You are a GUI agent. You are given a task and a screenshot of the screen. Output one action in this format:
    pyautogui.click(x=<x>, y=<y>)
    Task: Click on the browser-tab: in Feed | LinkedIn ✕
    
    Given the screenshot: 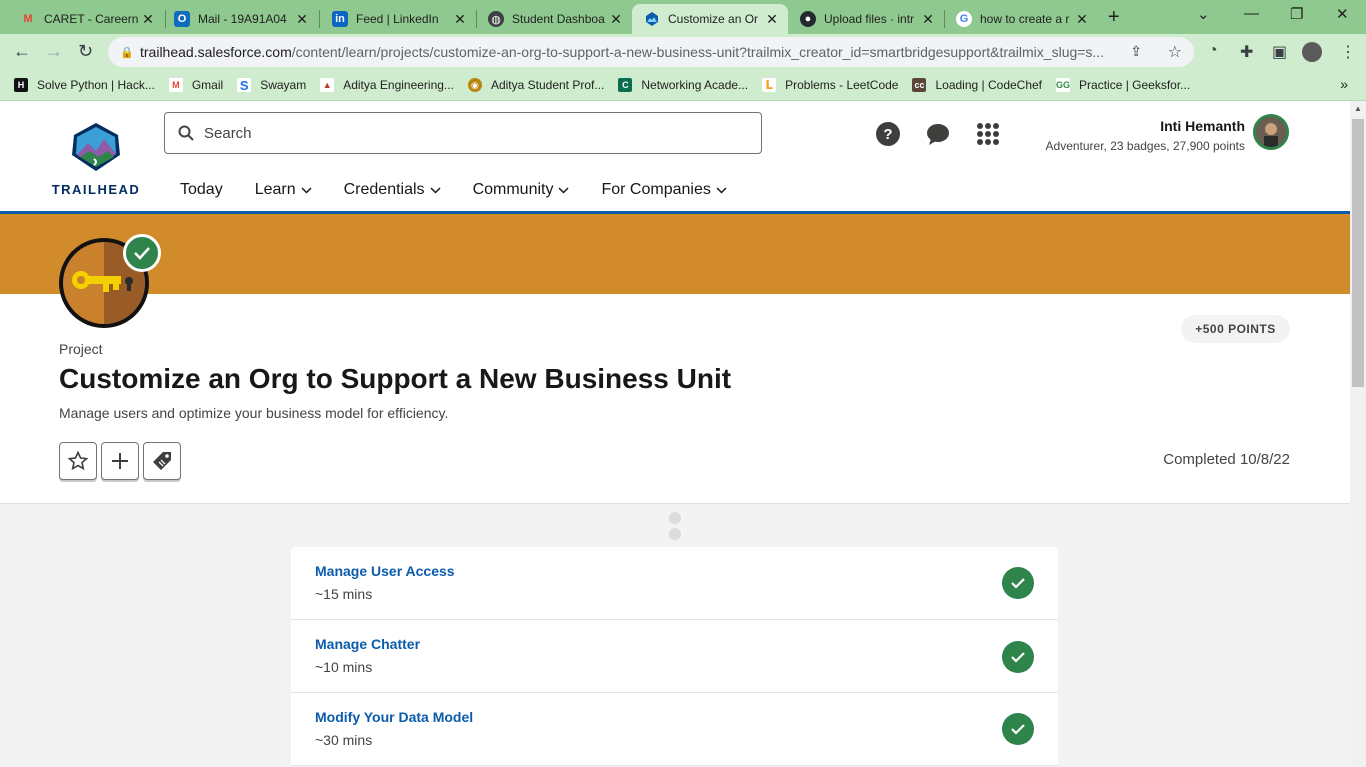 What is the action you would take?
    pyautogui.click(x=398, y=19)
    